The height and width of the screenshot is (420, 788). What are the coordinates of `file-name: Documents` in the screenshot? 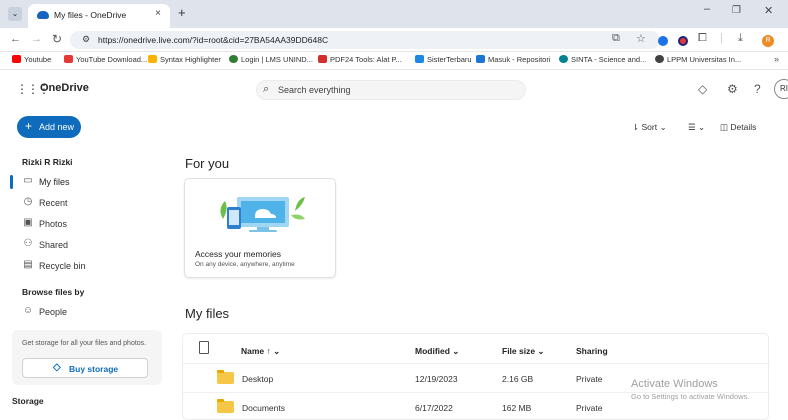 It's located at (263, 408).